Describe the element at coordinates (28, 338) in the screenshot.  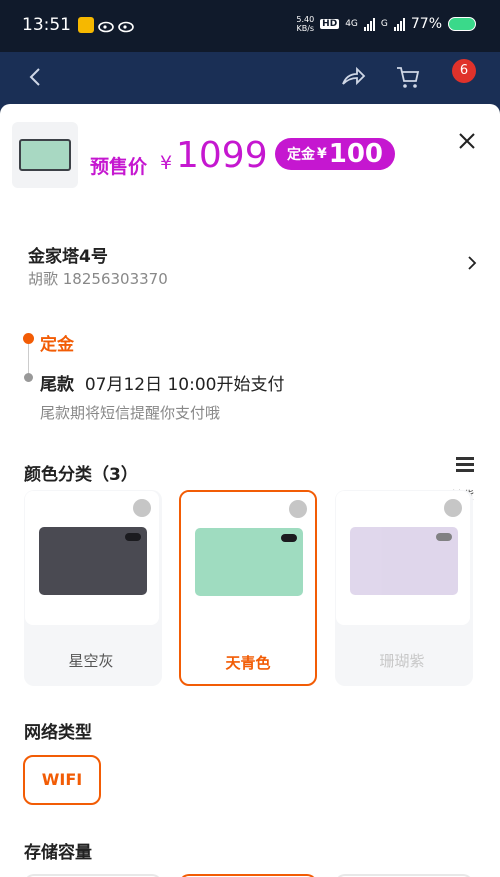
I see `timeline-dot-active` at that location.